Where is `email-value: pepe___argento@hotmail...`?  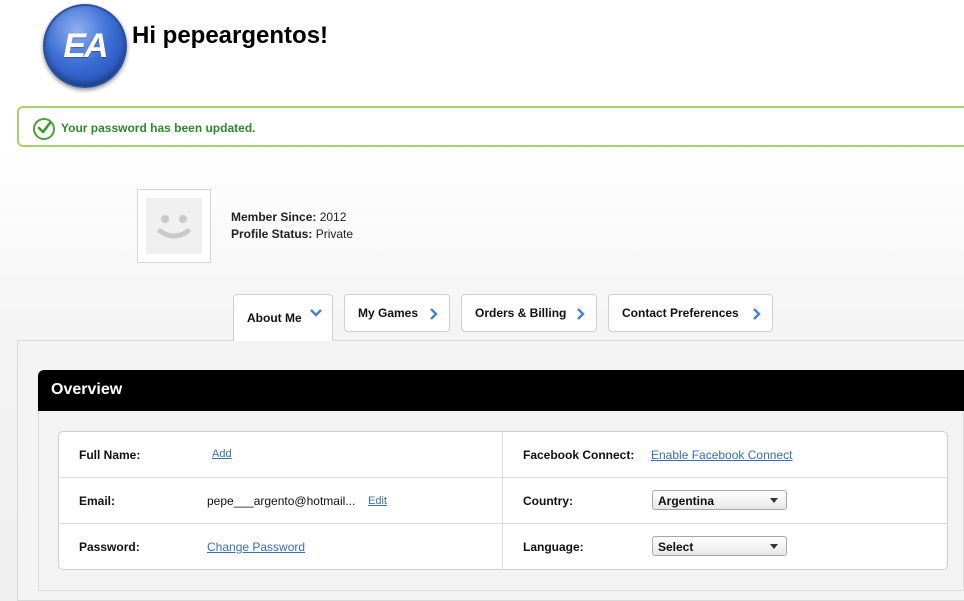
email-value: pepe___argento@hotmail... is located at coordinates (281, 501).